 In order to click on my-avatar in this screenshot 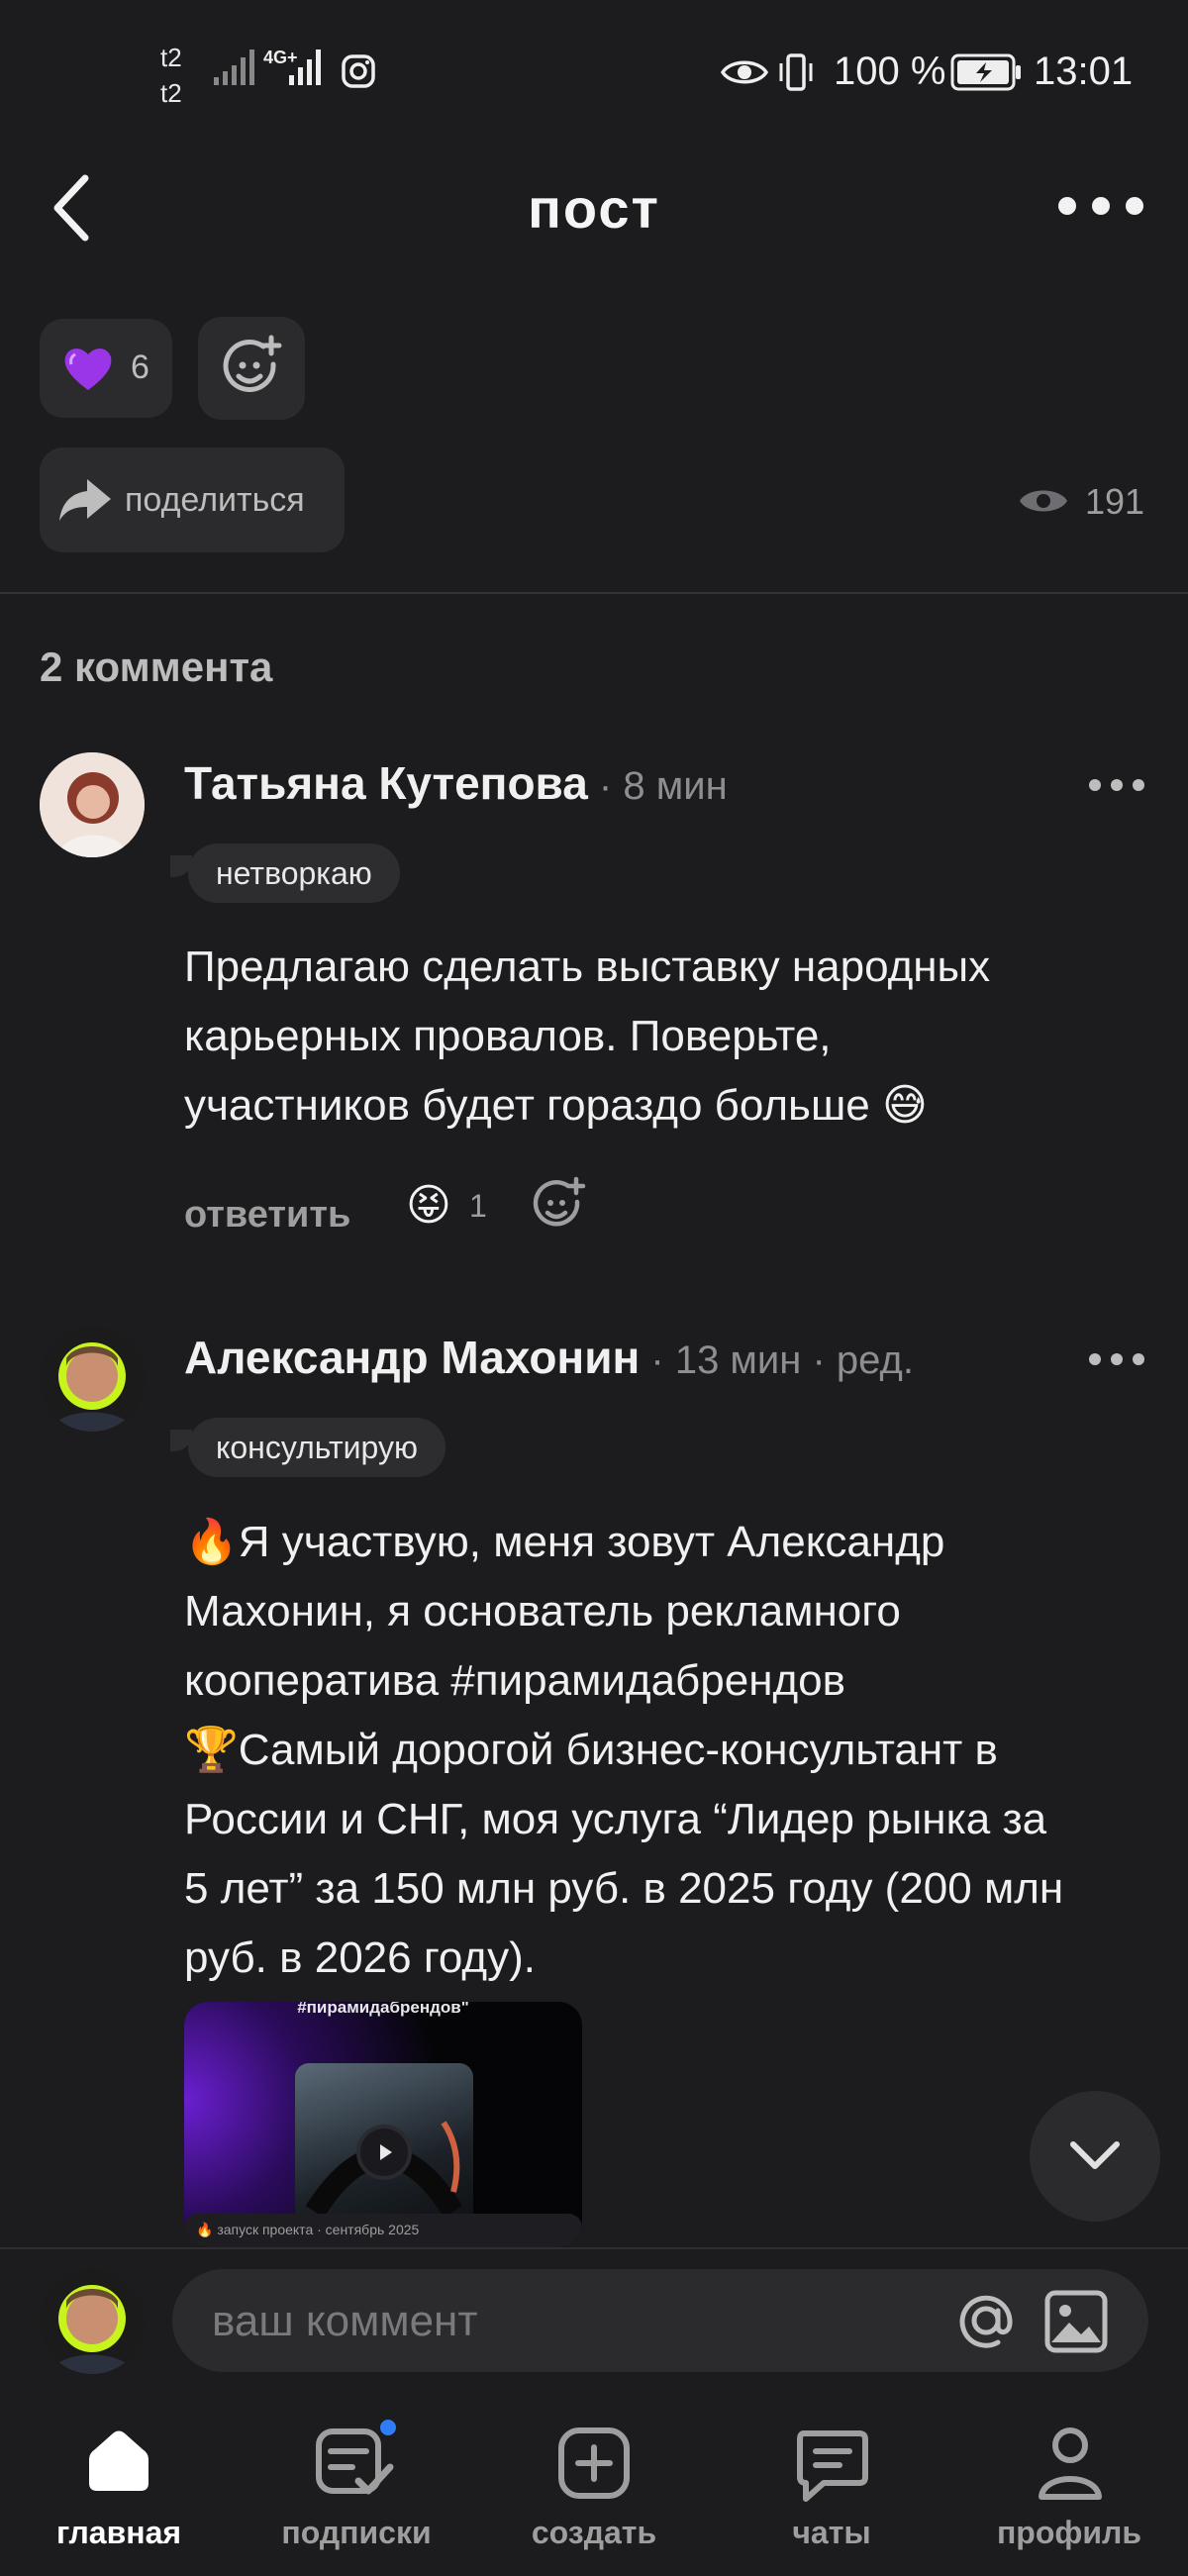, I will do `click(93, 2322)`.